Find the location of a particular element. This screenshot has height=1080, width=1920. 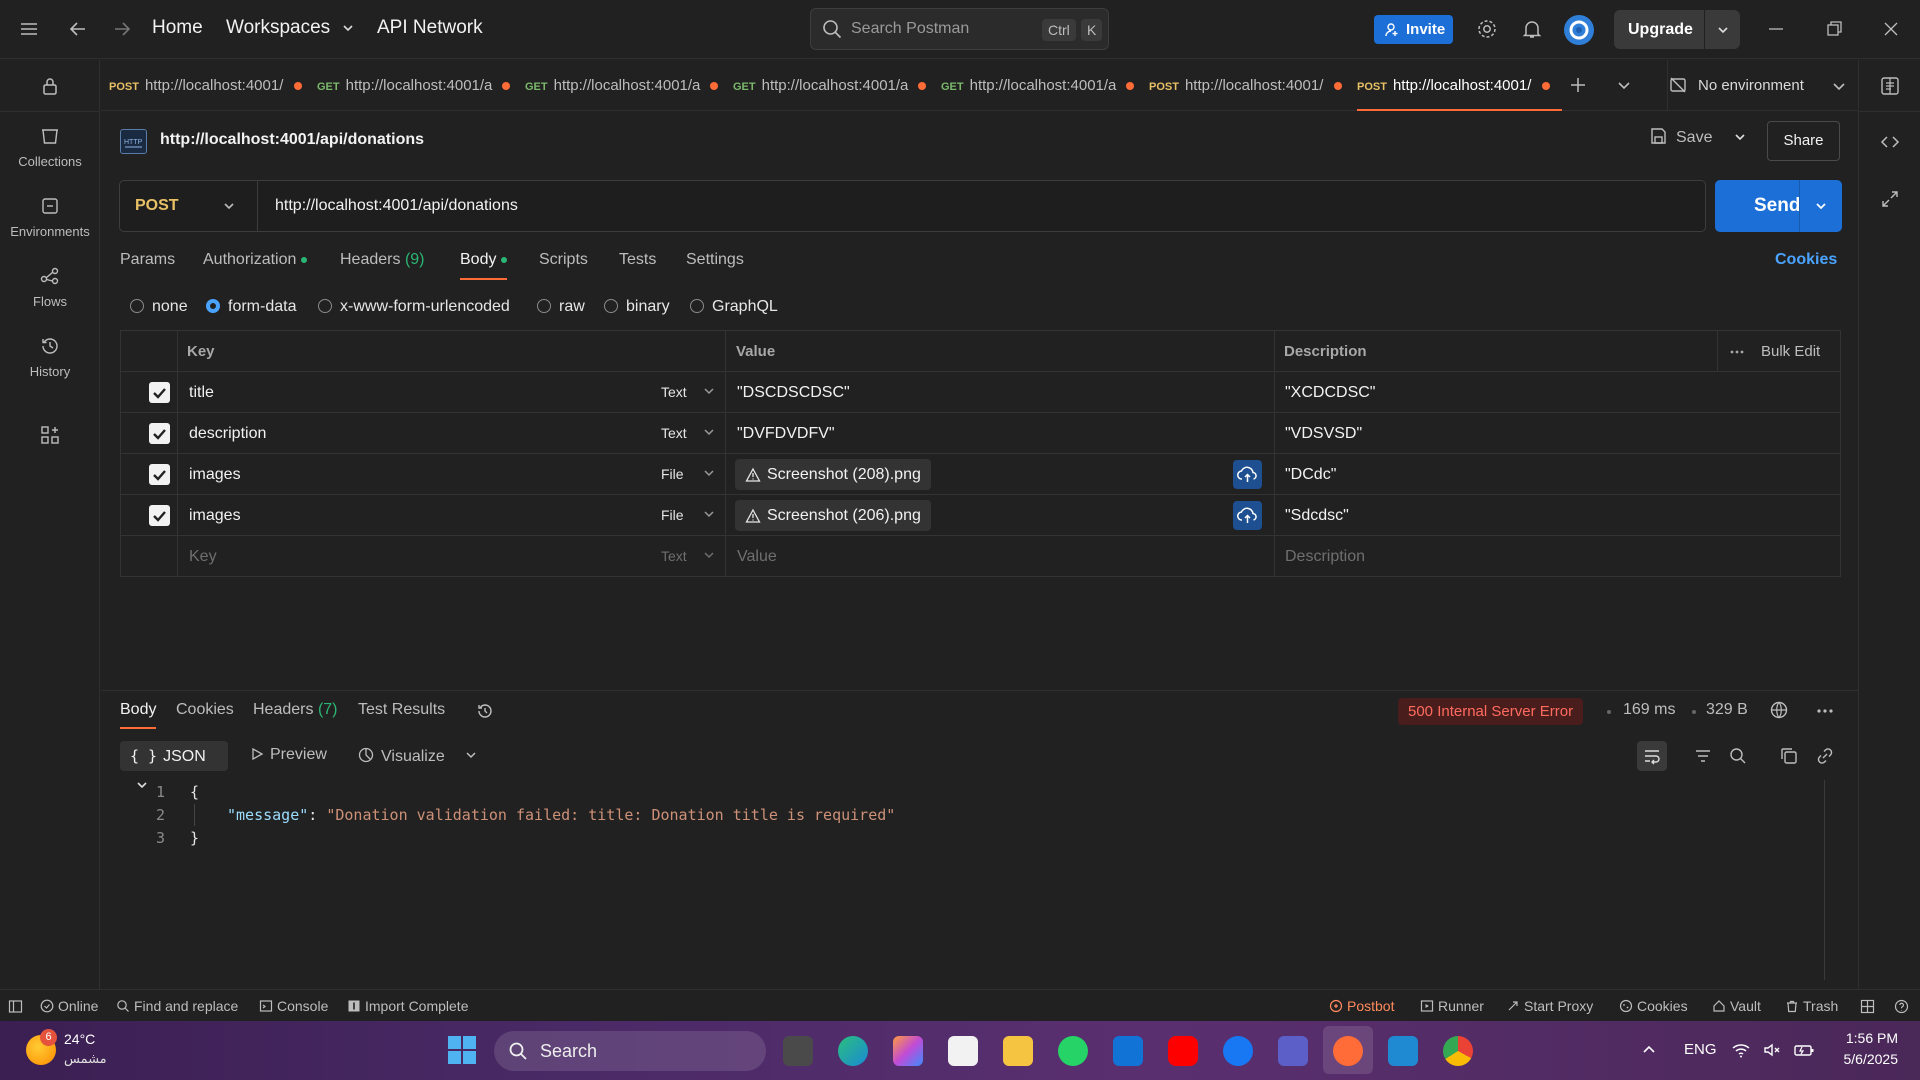

body-type-graphql: GraphQL is located at coordinates (734, 307).